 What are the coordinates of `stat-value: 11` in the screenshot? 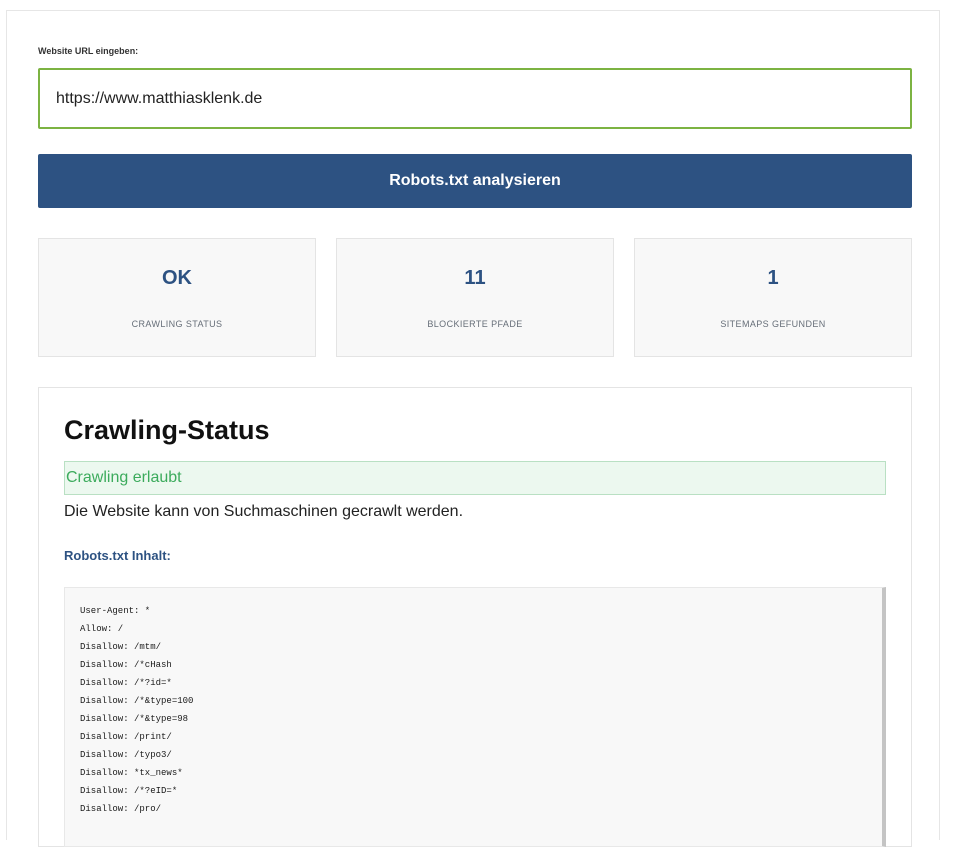 It's located at (475, 278).